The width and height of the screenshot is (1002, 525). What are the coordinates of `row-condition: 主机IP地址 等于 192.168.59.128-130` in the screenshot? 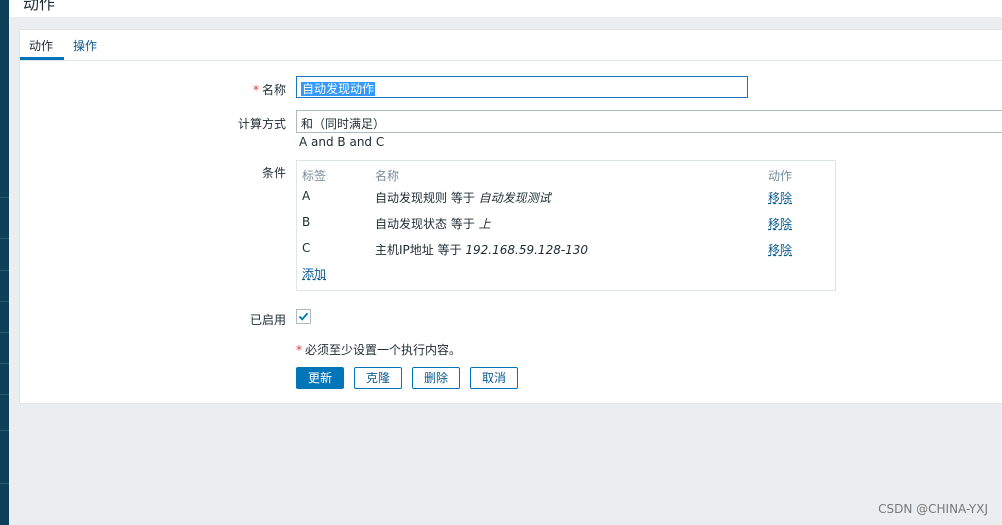 It's located at (482, 250).